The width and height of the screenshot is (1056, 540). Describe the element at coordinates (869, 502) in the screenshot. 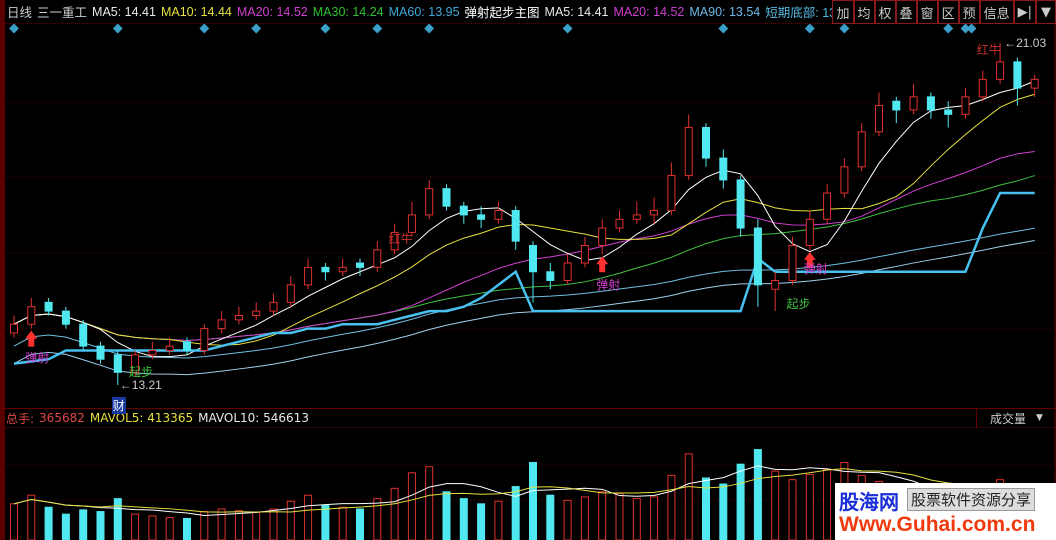

I see `watermark-name: 股海网` at that location.